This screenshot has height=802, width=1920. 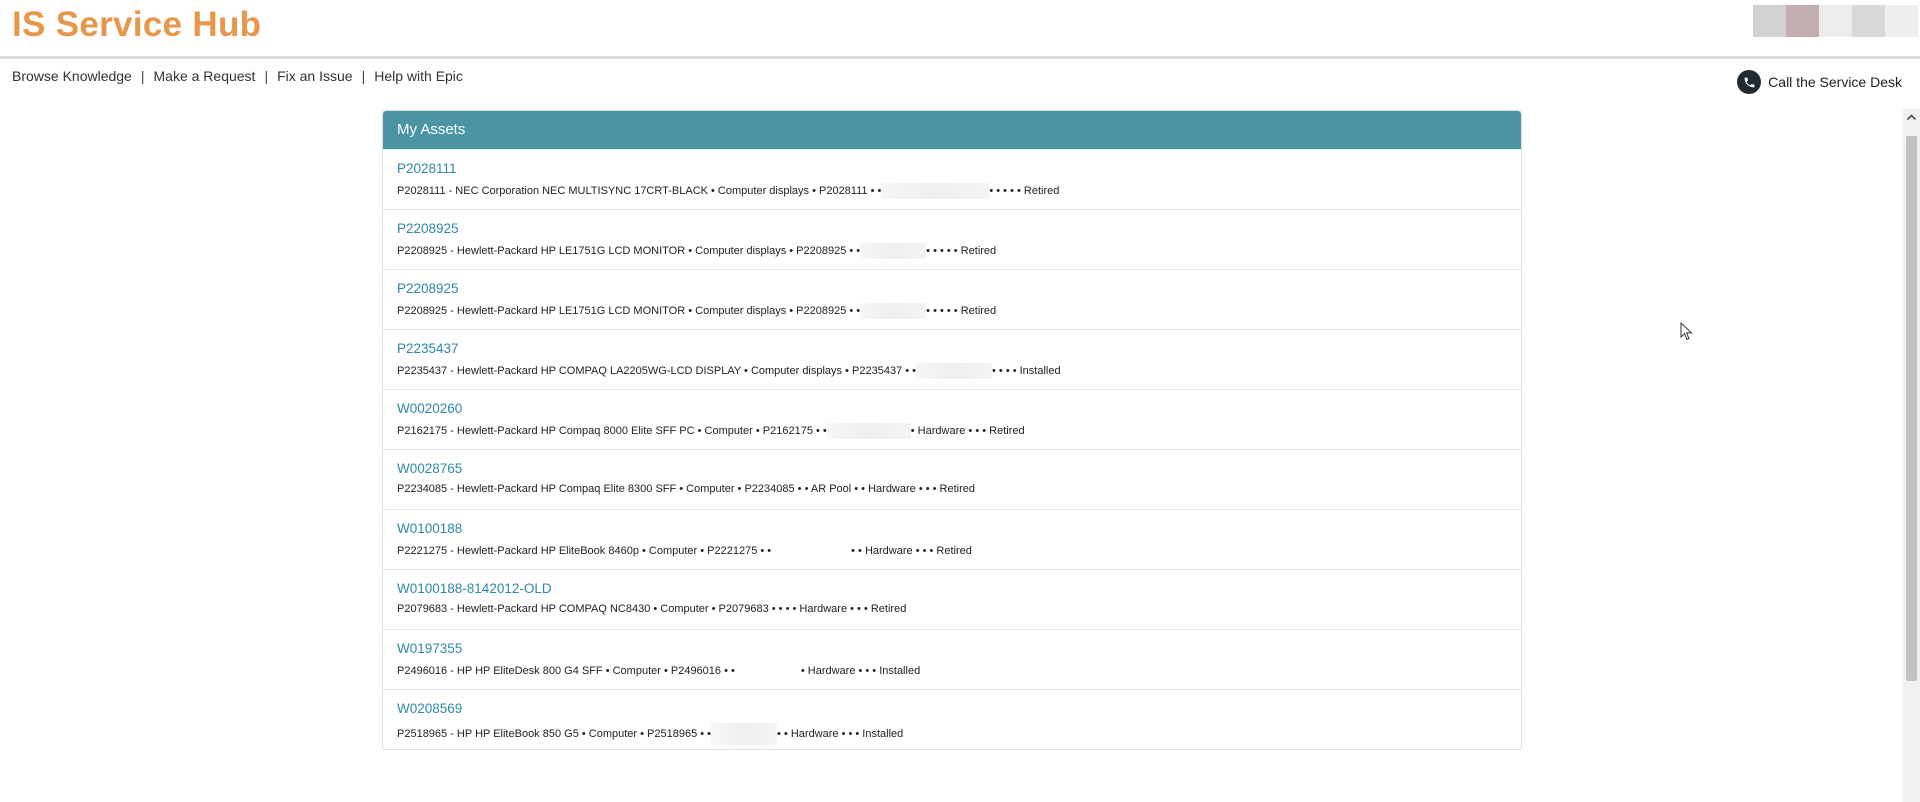 I want to click on nav-help-with-epic: Help with Epic, so click(x=418, y=76).